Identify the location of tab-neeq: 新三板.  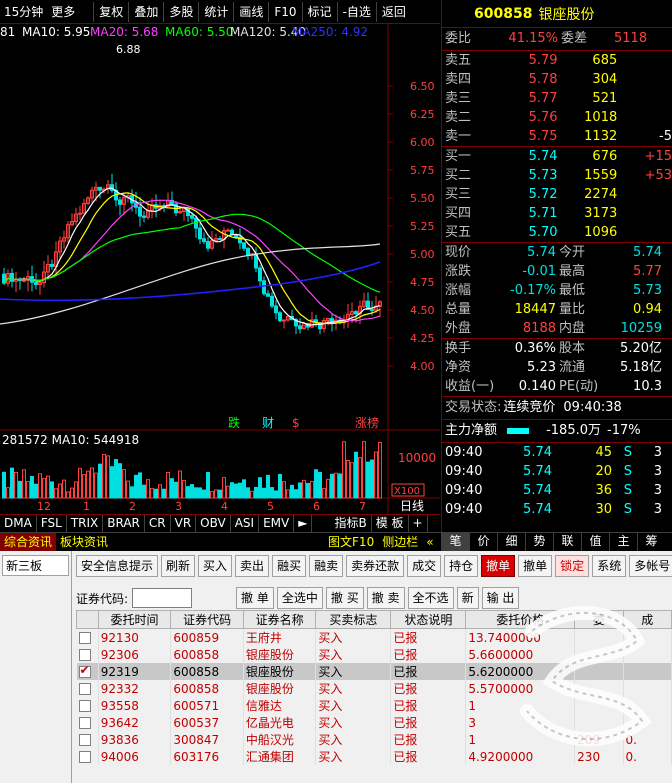
(35, 565).